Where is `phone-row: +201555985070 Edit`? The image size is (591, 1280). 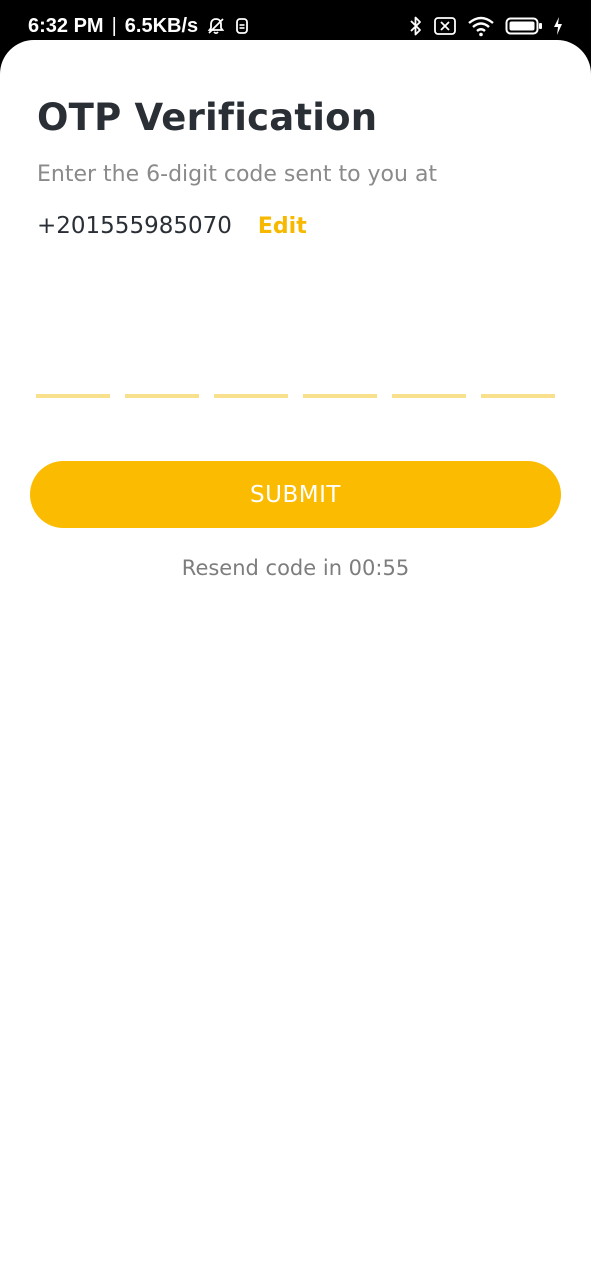 phone-row: +201555985070 Edit is located at coordinates (172, 226).